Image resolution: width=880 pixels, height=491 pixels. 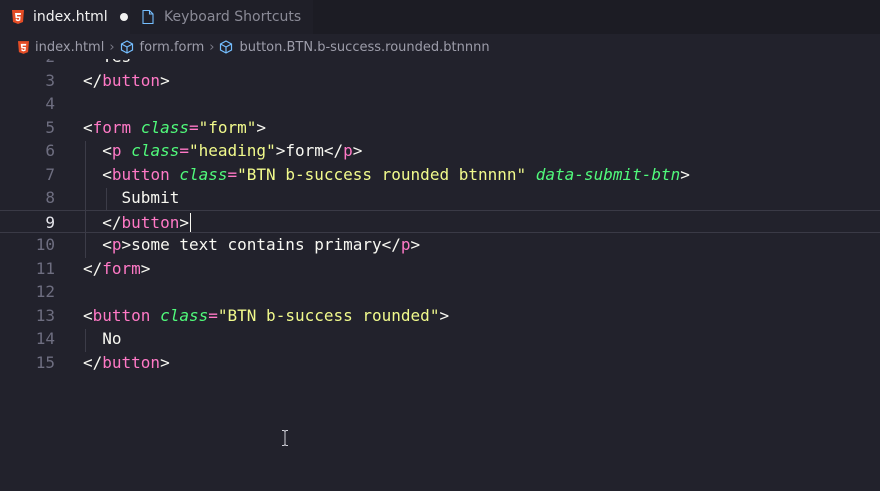 I want to click on line-number: 5, so click(x=50, y=127).